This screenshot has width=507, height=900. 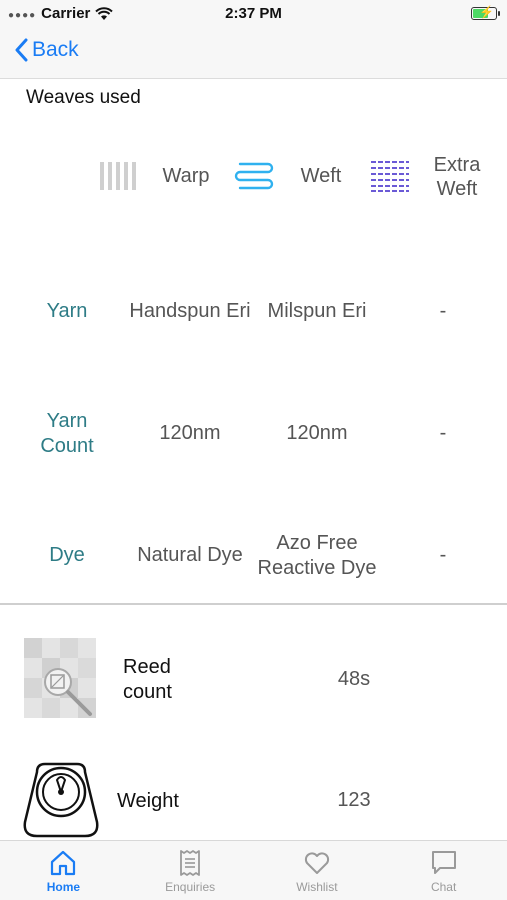 What do you see at coordinates (55, 49) in the screenshot?
I see `back-label: Back` at bounding box center [55, 49].